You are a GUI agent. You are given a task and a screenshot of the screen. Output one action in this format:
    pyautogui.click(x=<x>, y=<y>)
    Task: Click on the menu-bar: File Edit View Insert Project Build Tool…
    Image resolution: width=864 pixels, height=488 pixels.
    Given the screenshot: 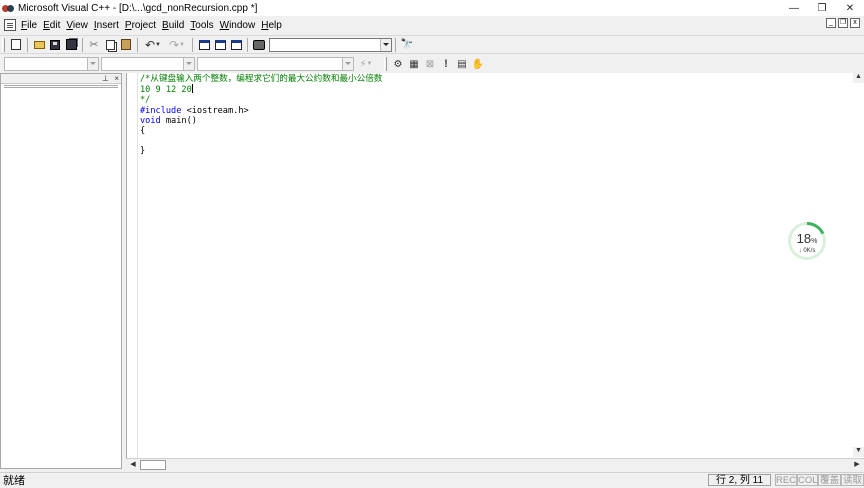 What is the action you would take?
    pyautogui.click(x=432, y=25)
    